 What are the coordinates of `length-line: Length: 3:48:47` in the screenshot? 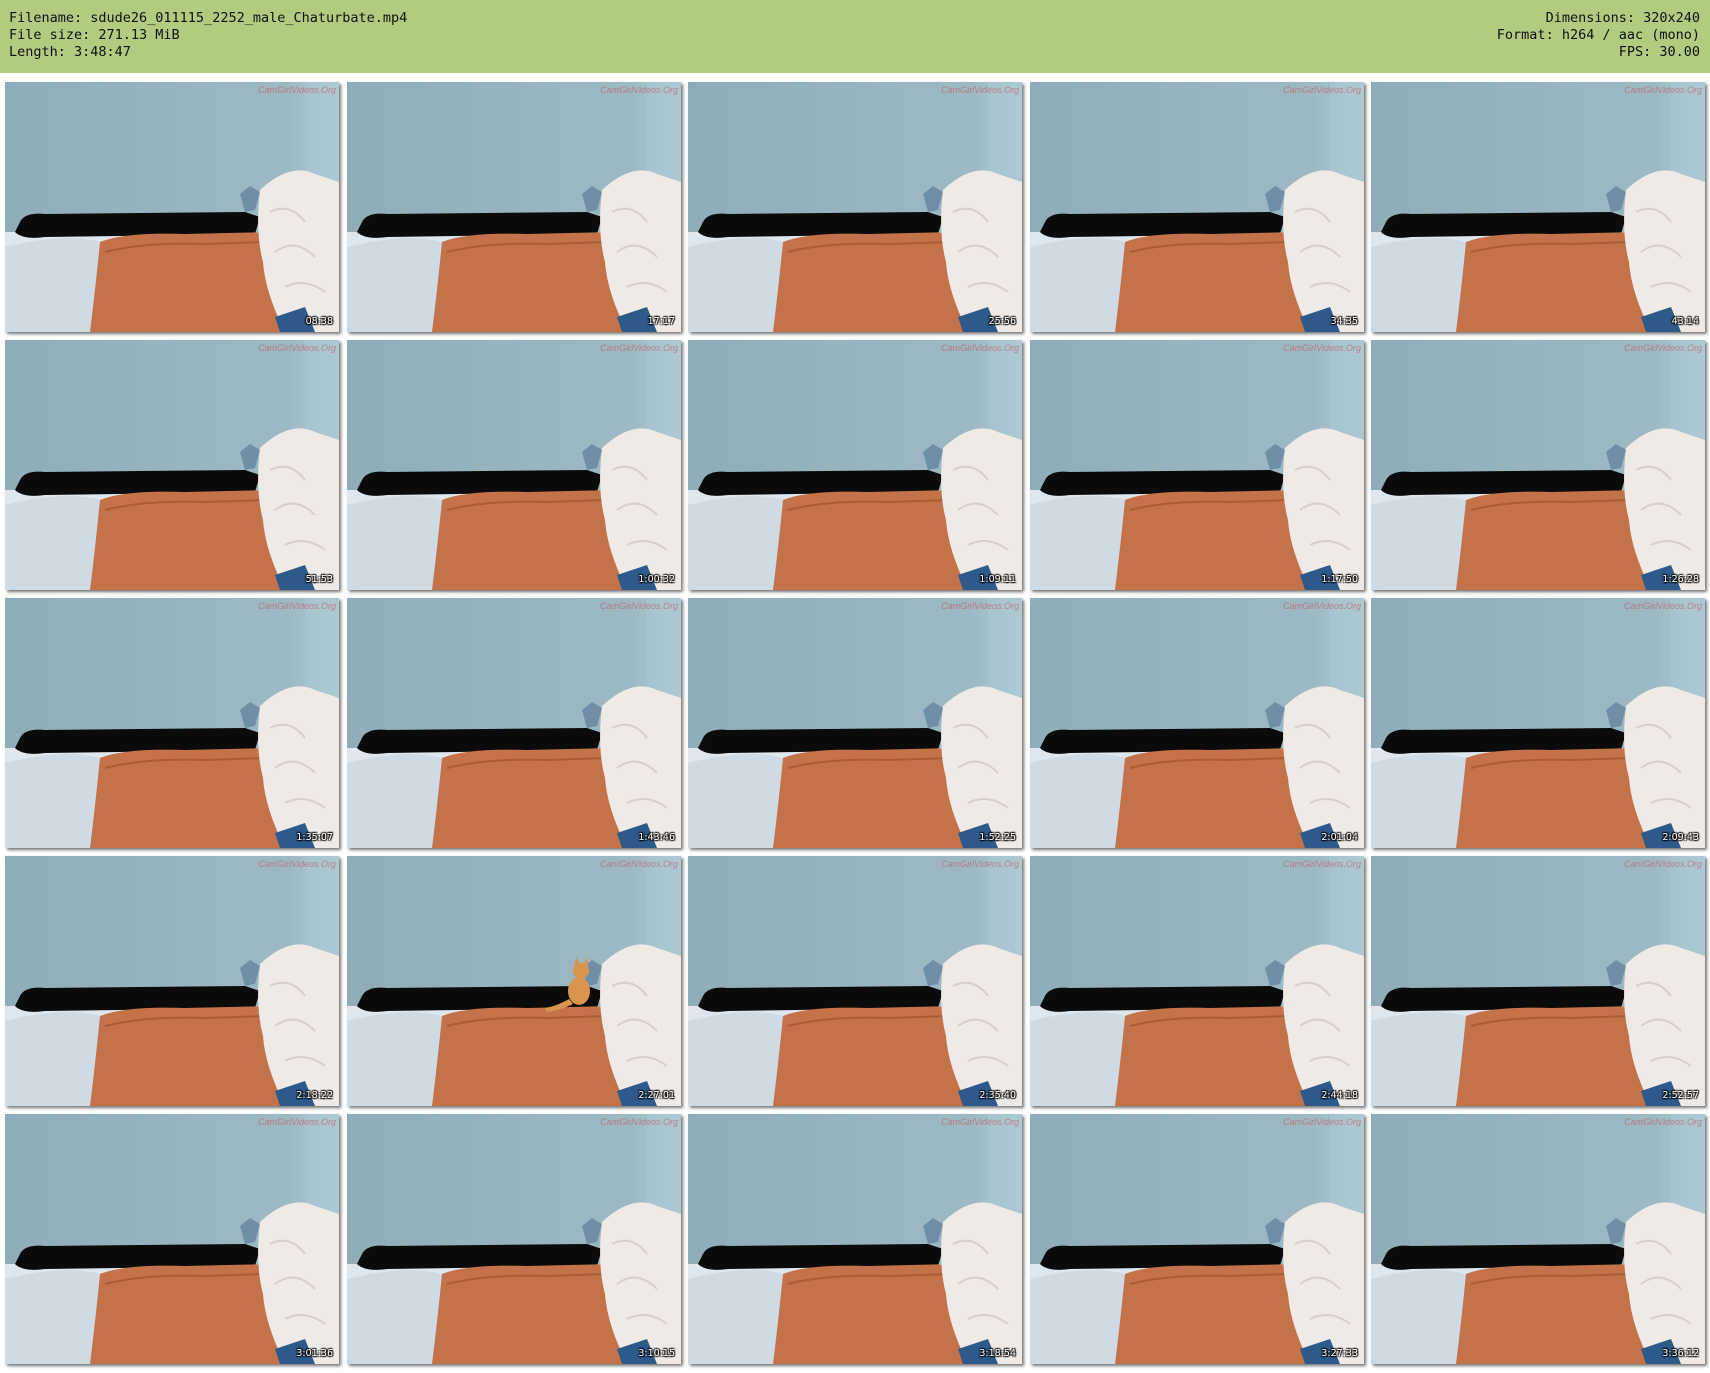 It's located at (70, 52).